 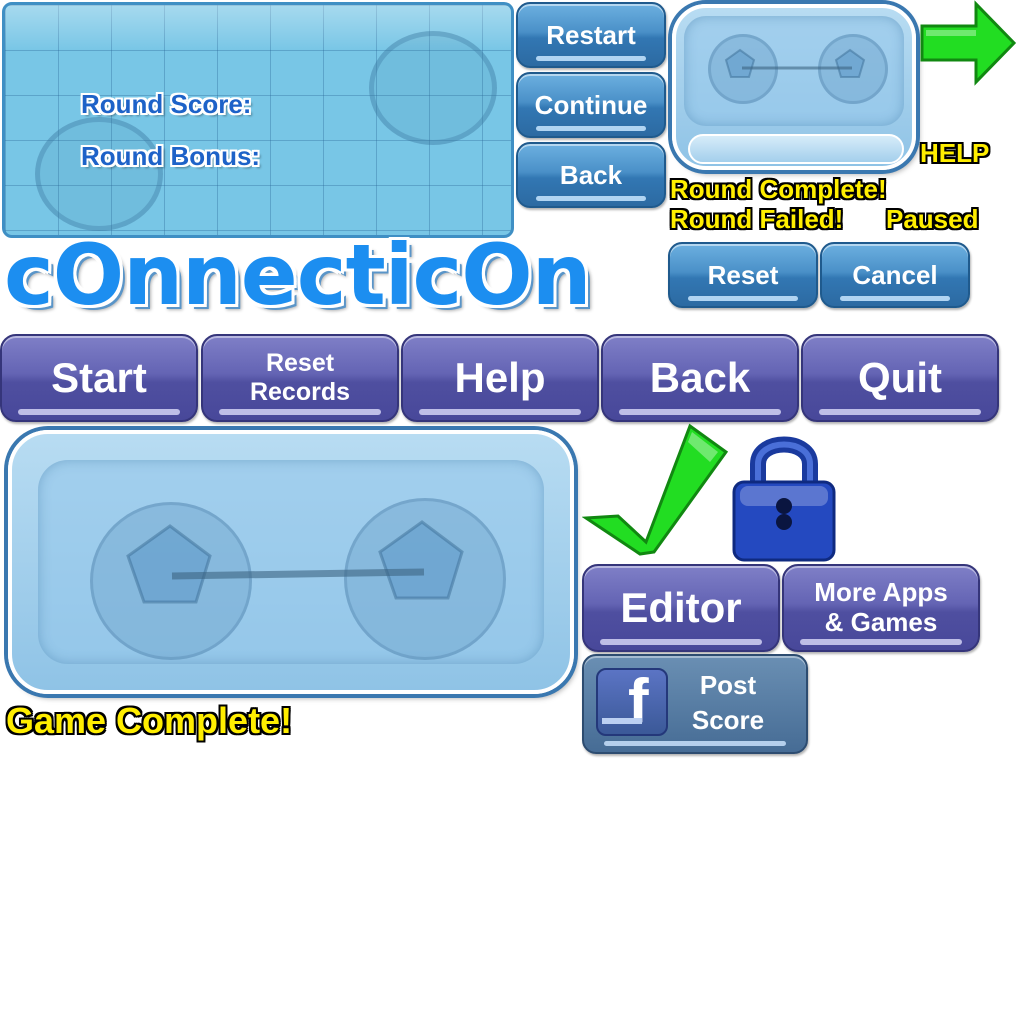 I want to click on level-preview-small-graph, so click(x=795, y=63).